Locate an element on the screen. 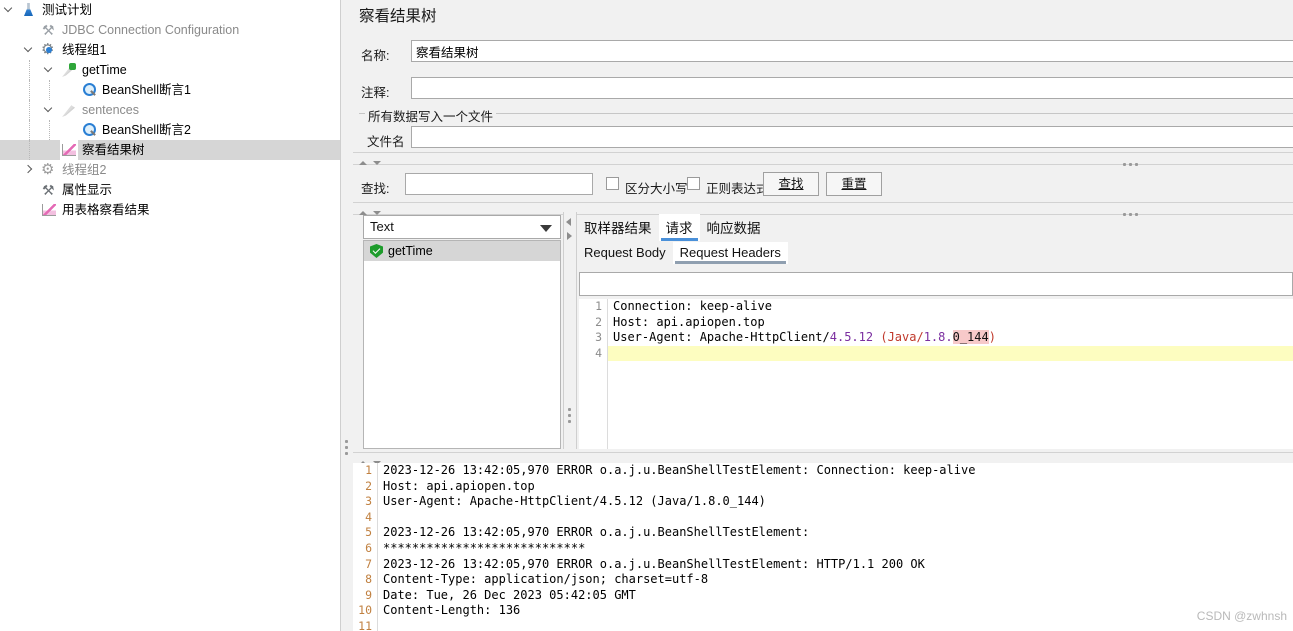 The width and height of the screenshot is (1293, 631). name-label: 名称: is located at coordinates (375, 56).